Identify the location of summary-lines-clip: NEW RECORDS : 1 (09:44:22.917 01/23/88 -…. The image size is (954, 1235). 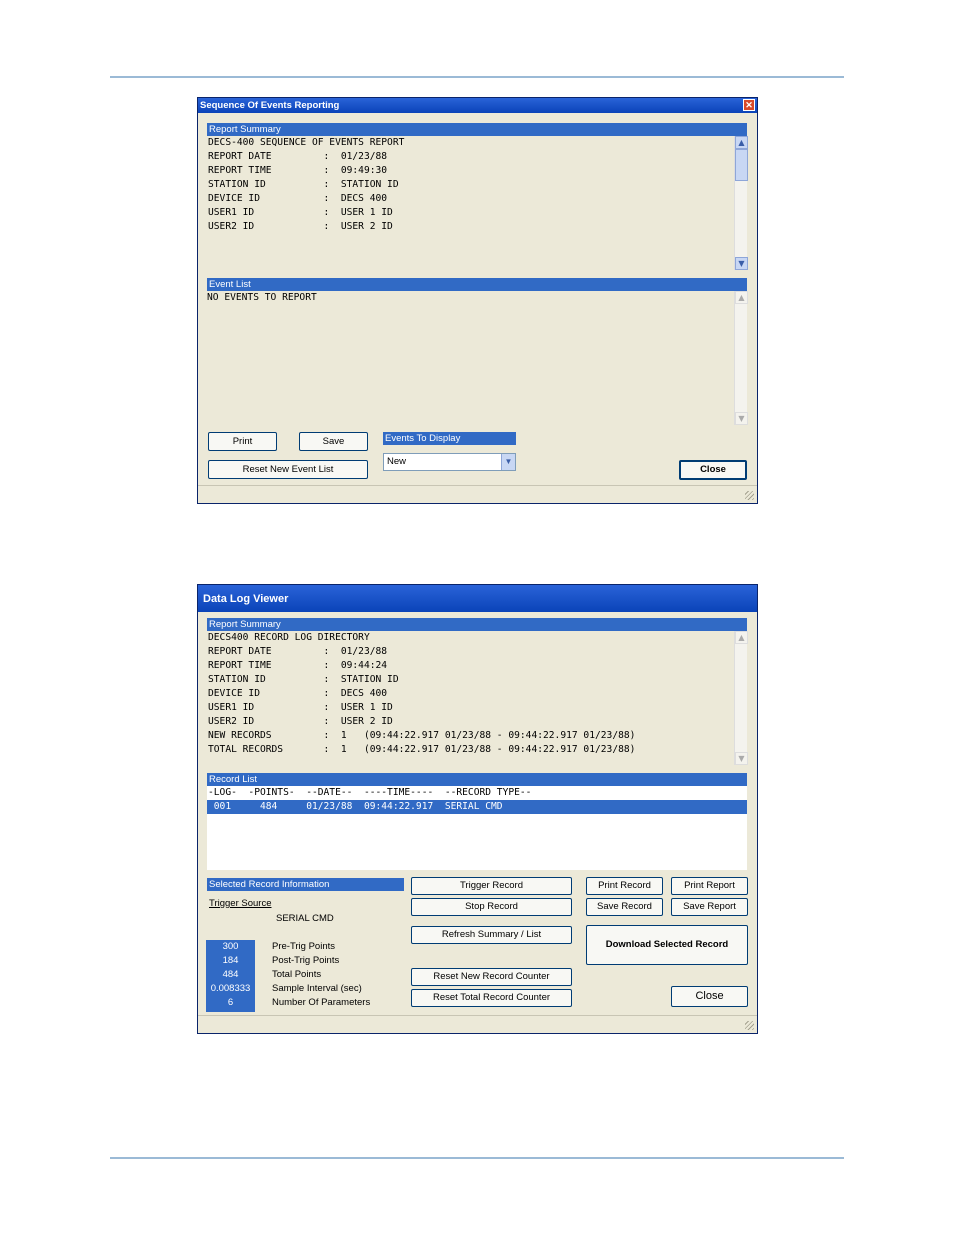
(466, 744).